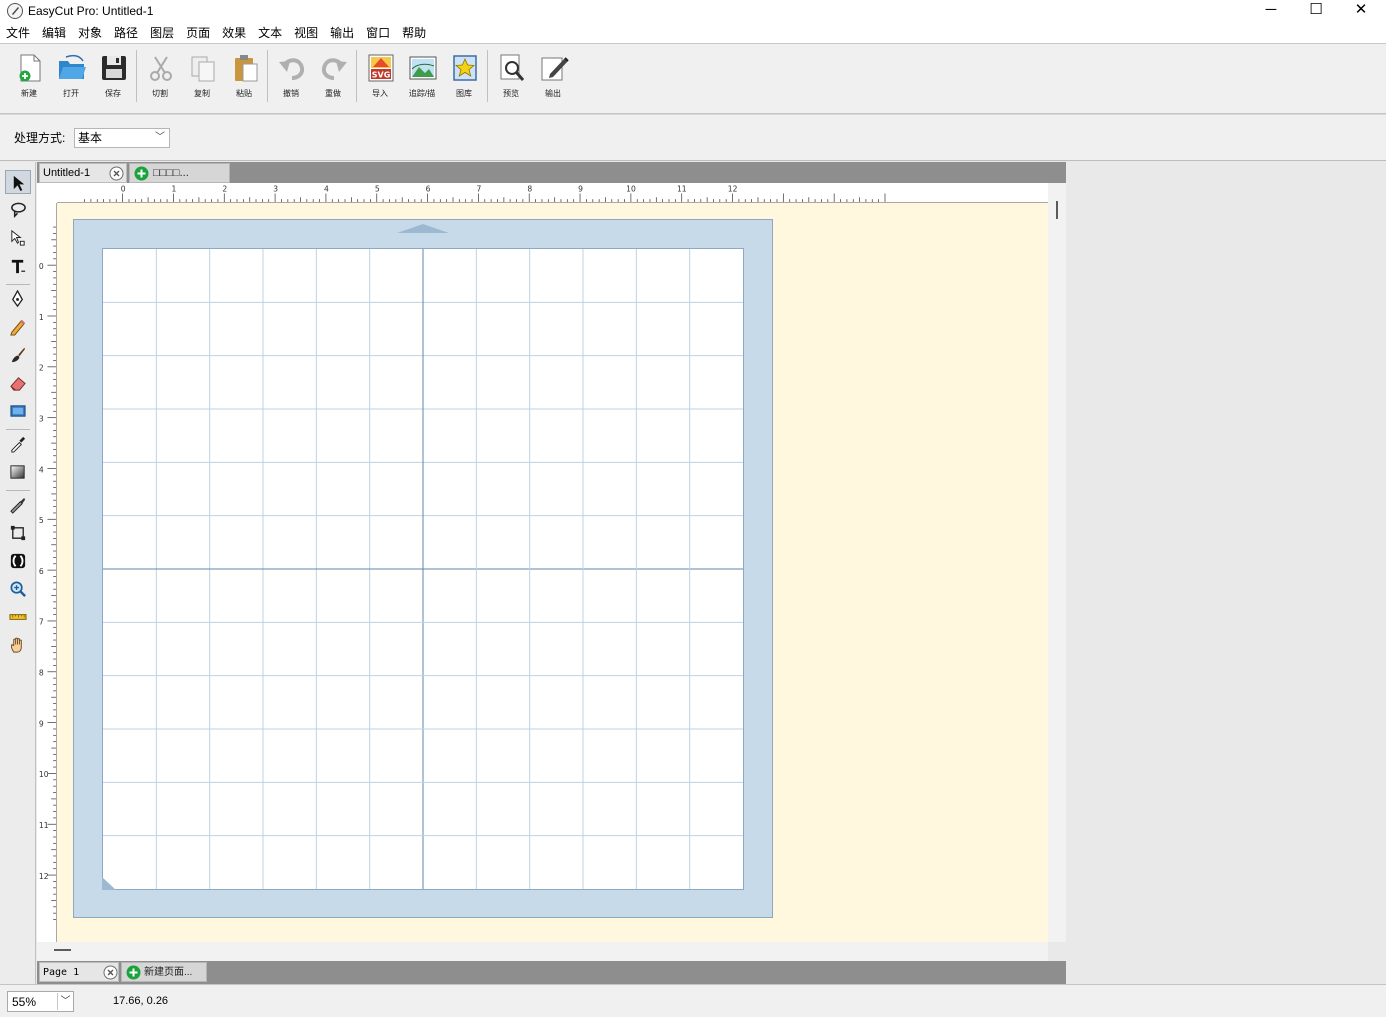  I want to click on paste-button: 粘贴, so click(244, 77).